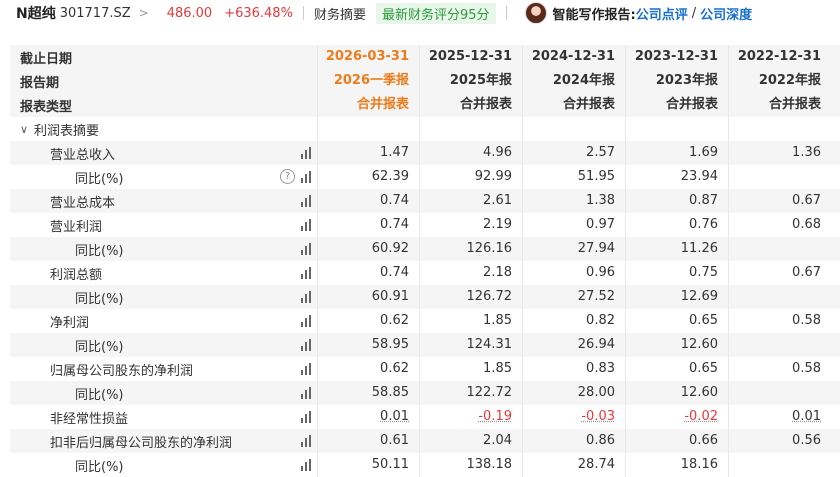  What do you see at coordinates (470, 417) in the screenshot?
I see `table-cell: -0.19` at bounding box center [470, 417].